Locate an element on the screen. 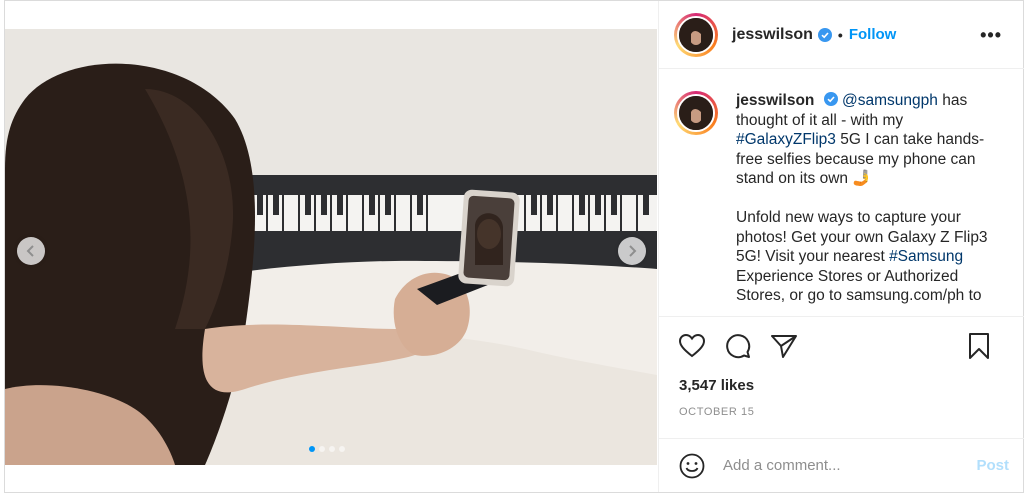 Image resolution: width=1024 pixels, height=493 pixels. hashtag-link: #Samsung is located at coordinates (926, 256).